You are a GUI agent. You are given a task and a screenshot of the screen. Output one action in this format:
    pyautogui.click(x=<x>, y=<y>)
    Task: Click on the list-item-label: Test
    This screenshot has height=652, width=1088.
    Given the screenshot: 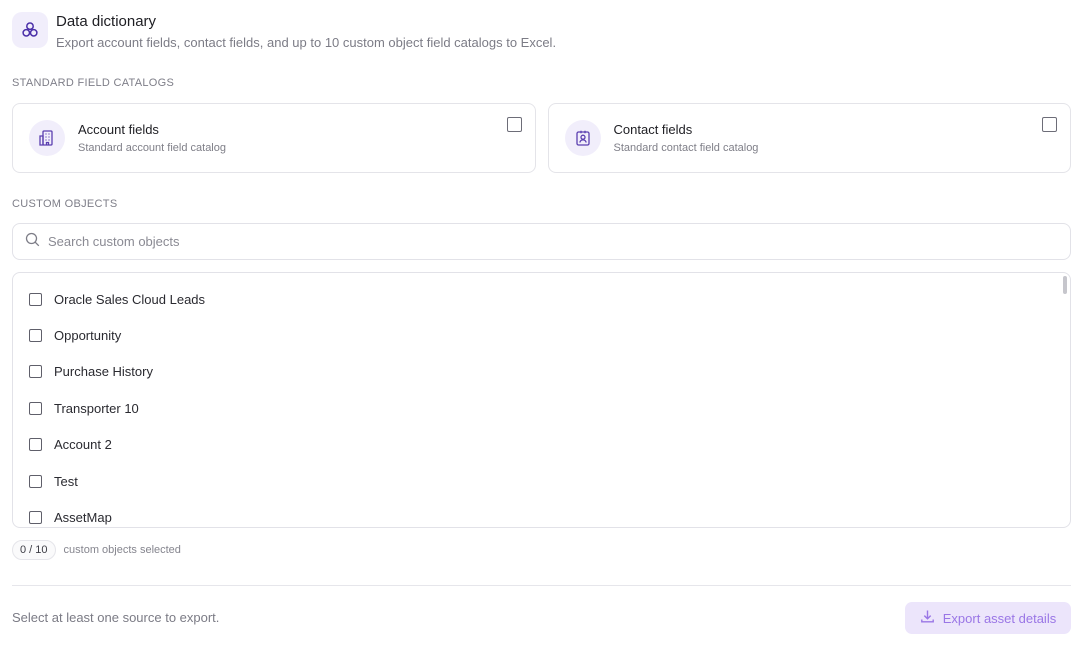 What is the action you would take?
    pyautogui.click(x=66, y=481)
    